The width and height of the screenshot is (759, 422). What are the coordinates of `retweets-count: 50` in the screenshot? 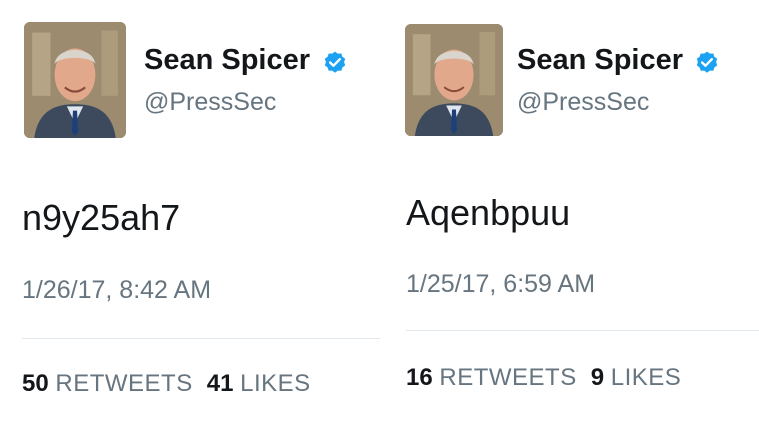 It's located at (35, 383).